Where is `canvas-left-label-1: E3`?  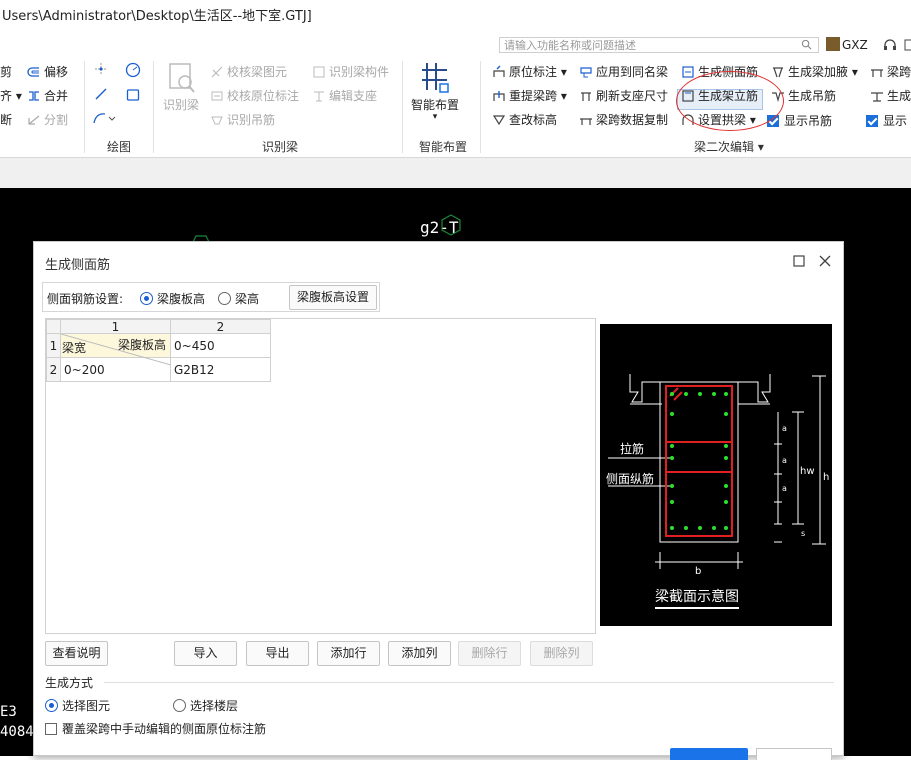
canvas-left-label-1: E3 is located at coordinates (8, 712).